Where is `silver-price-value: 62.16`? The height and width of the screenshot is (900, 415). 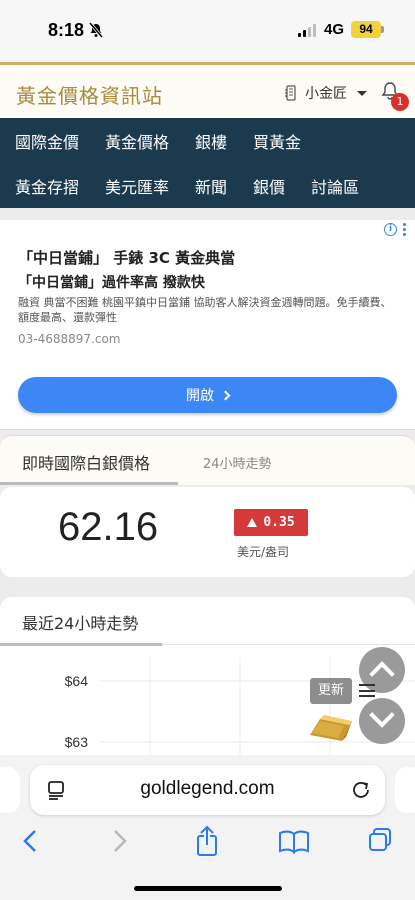
silver-price-value: 62.16 is located at coordinates (108, 527).